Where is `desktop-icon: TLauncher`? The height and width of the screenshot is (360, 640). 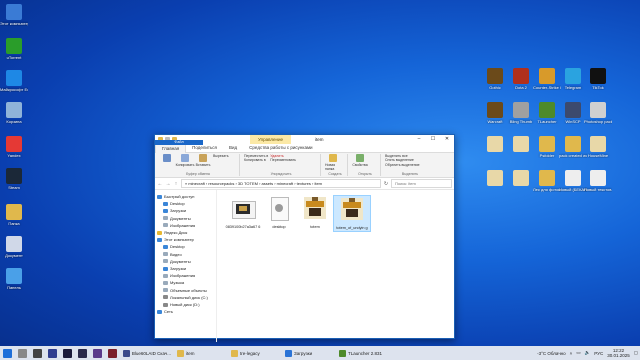 desktop-icon: TLauncher is located at coordinates (547, 113).